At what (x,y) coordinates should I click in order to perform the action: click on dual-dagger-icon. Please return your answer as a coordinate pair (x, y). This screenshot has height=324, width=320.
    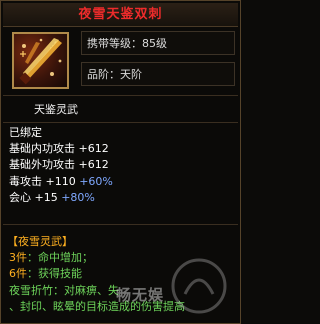
    Looking at the image, I should click on (40, 60).